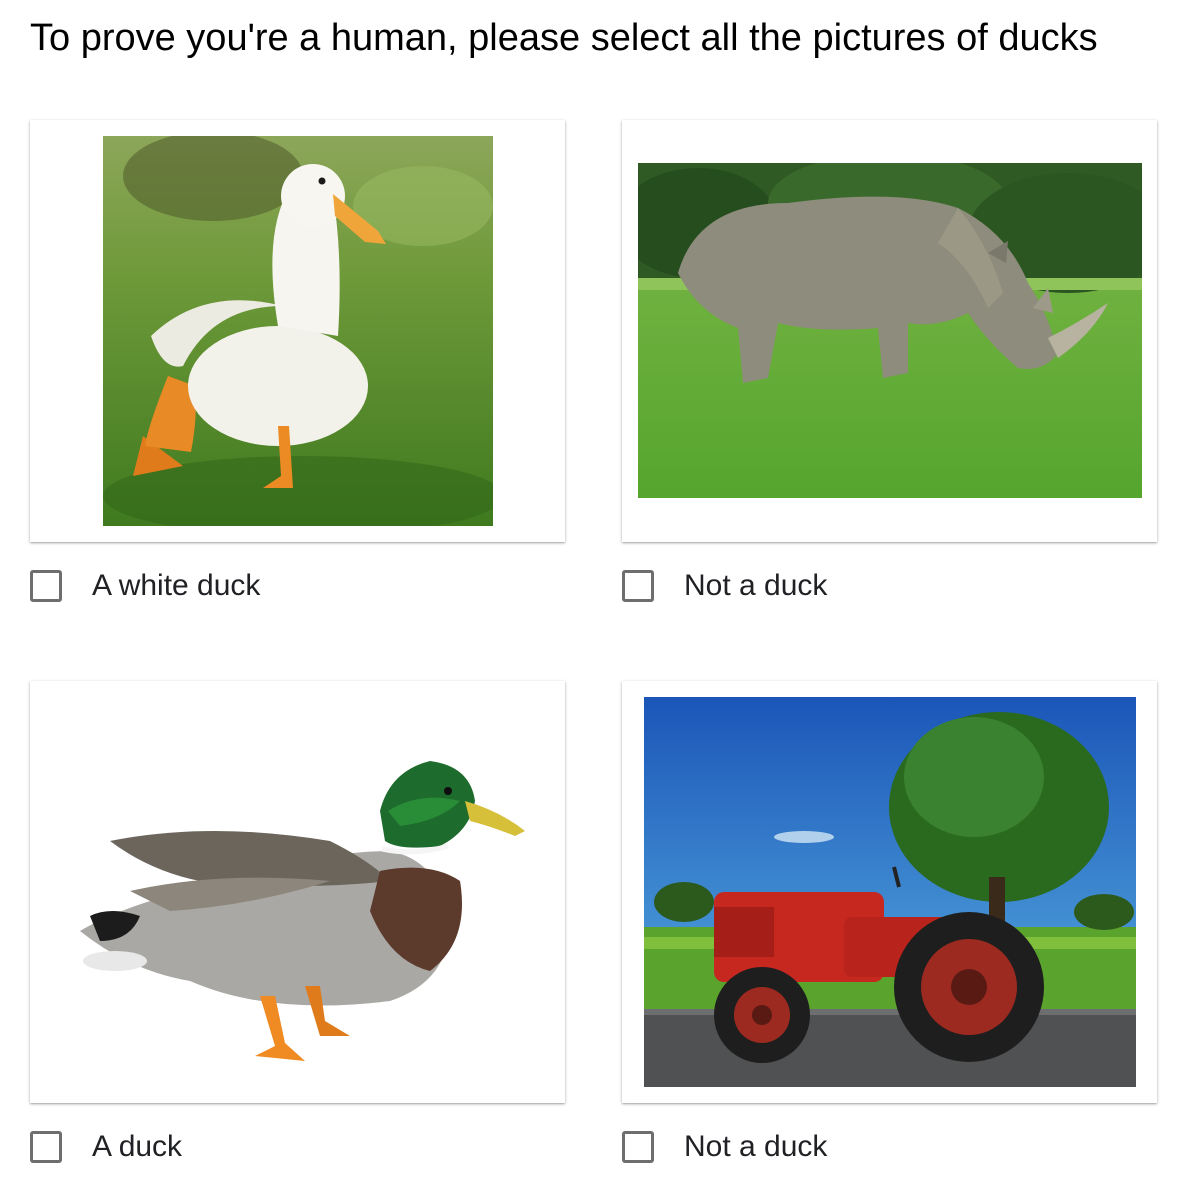 The width and height of the screenshot is (1202, 1190). I want to click on rhinoceros-photo, so click(890, 330).